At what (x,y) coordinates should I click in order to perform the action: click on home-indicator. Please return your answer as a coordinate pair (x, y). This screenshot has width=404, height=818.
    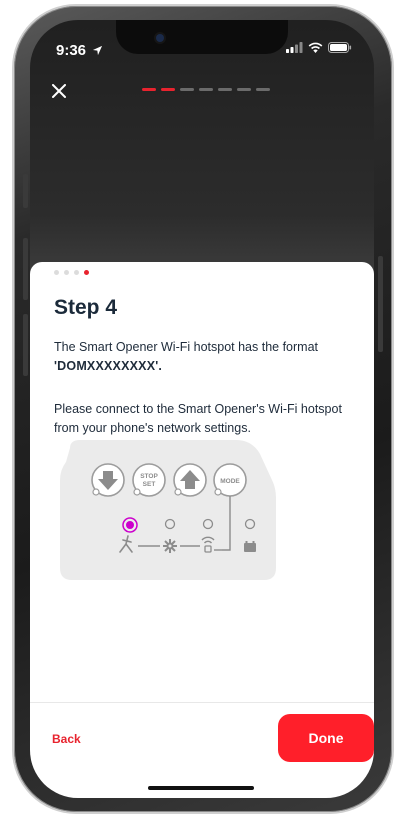
    Looking at the image, I should click on (201, 788).